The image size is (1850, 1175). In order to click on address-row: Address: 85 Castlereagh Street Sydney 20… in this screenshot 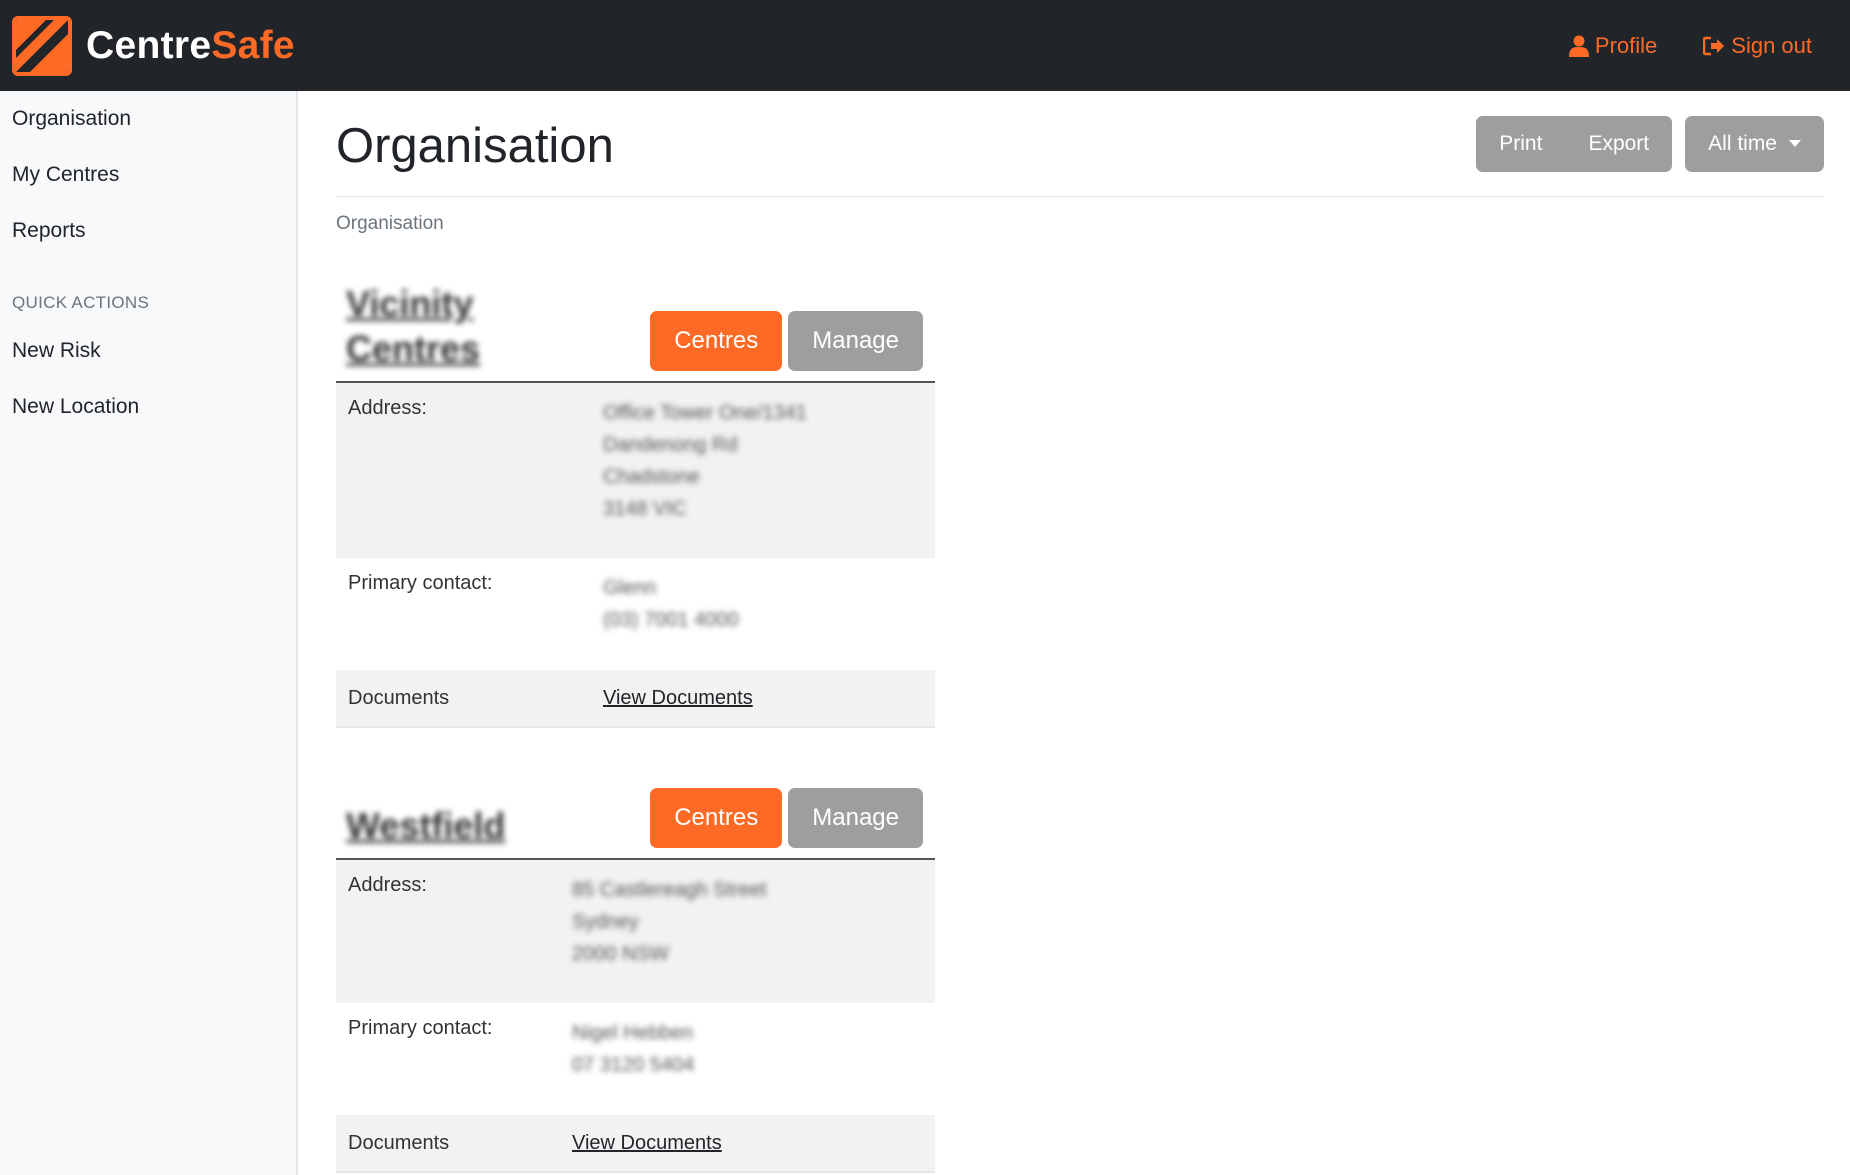, I will do `click(635, 931)`.